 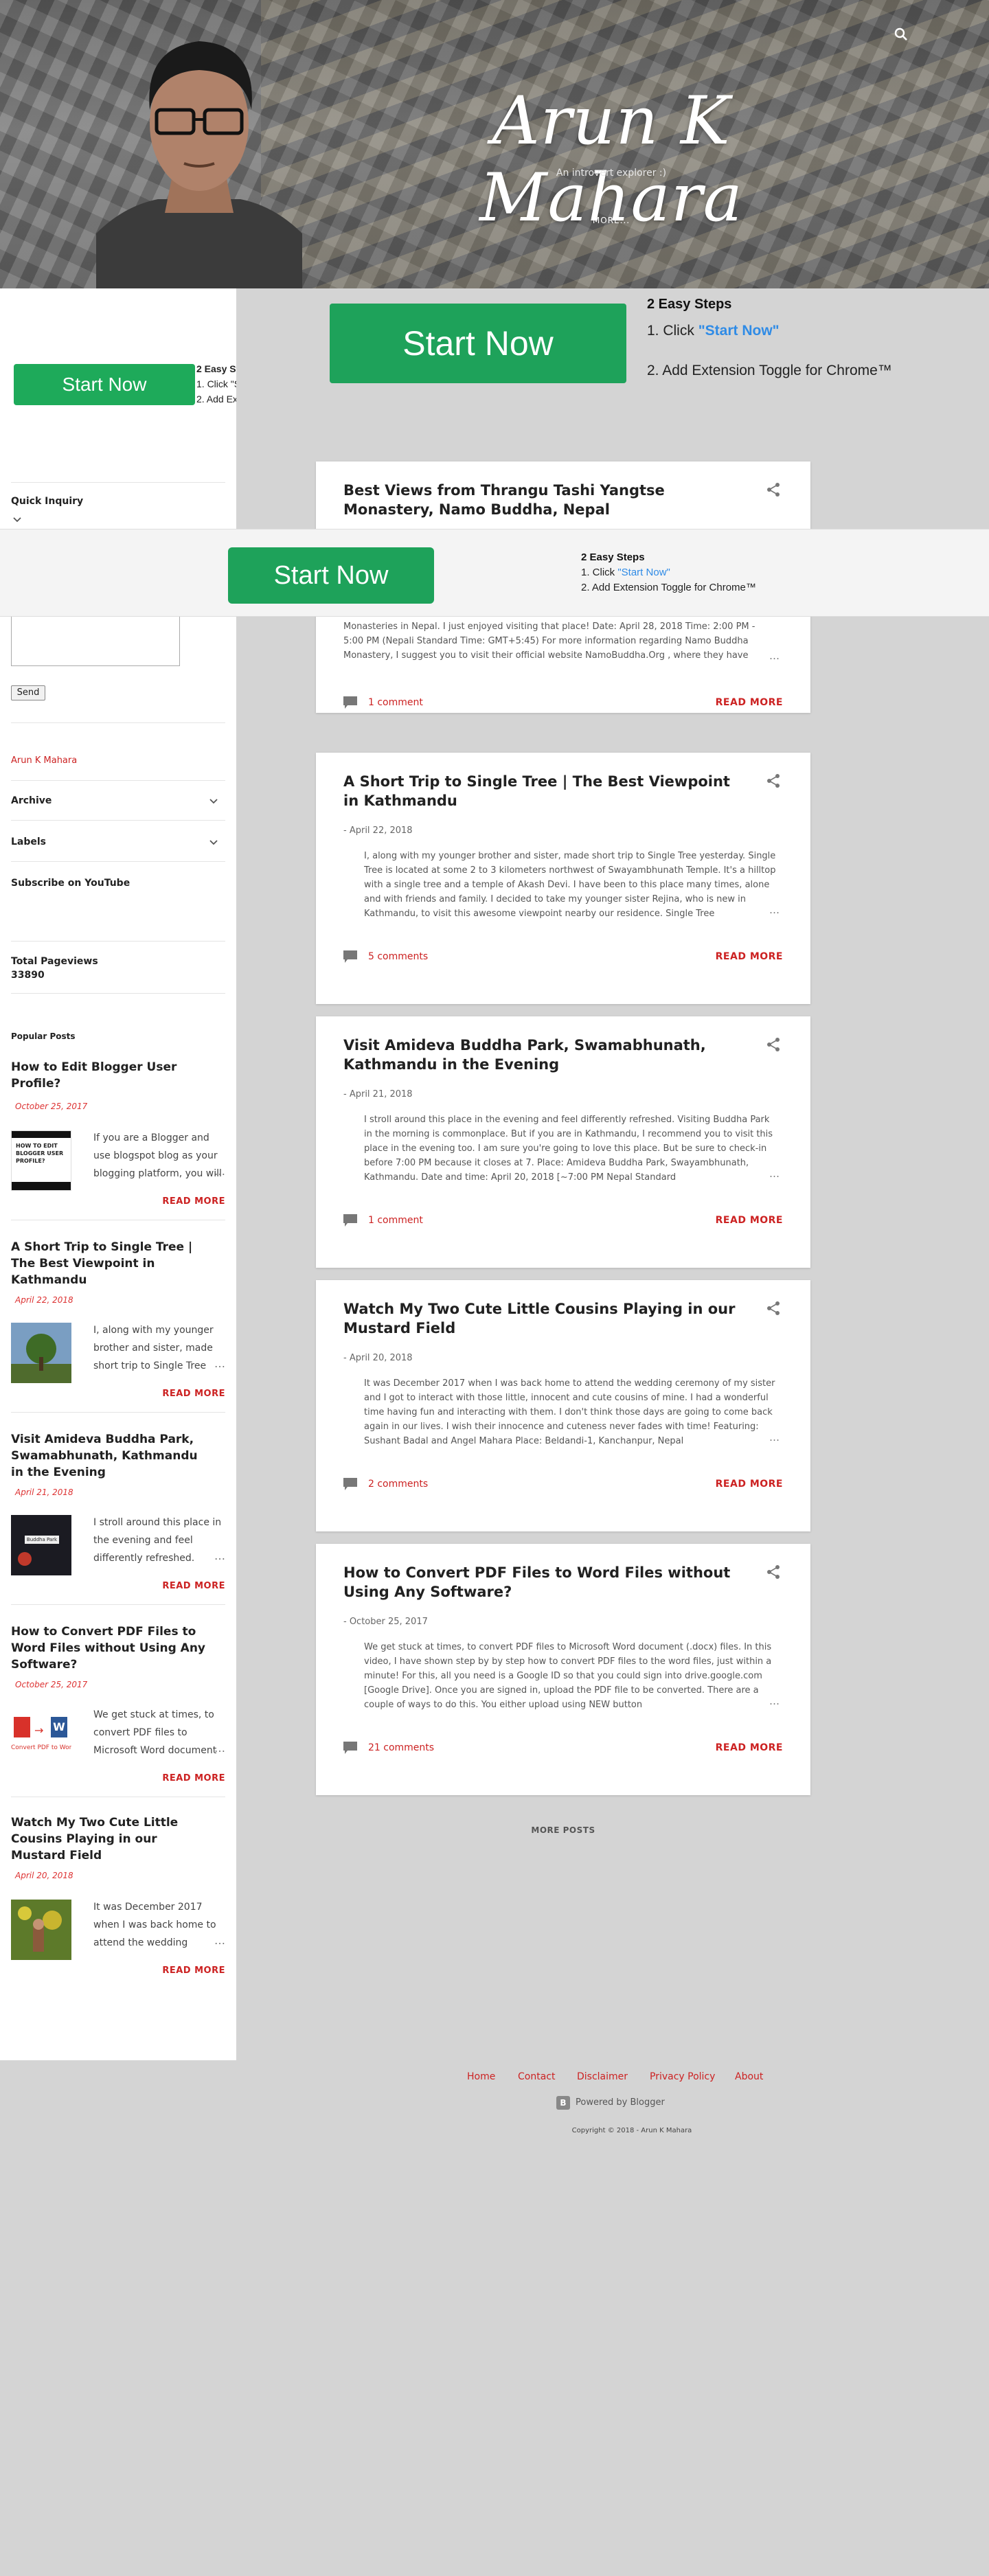 I want to click on search-icon, so click(x=901, y=34).